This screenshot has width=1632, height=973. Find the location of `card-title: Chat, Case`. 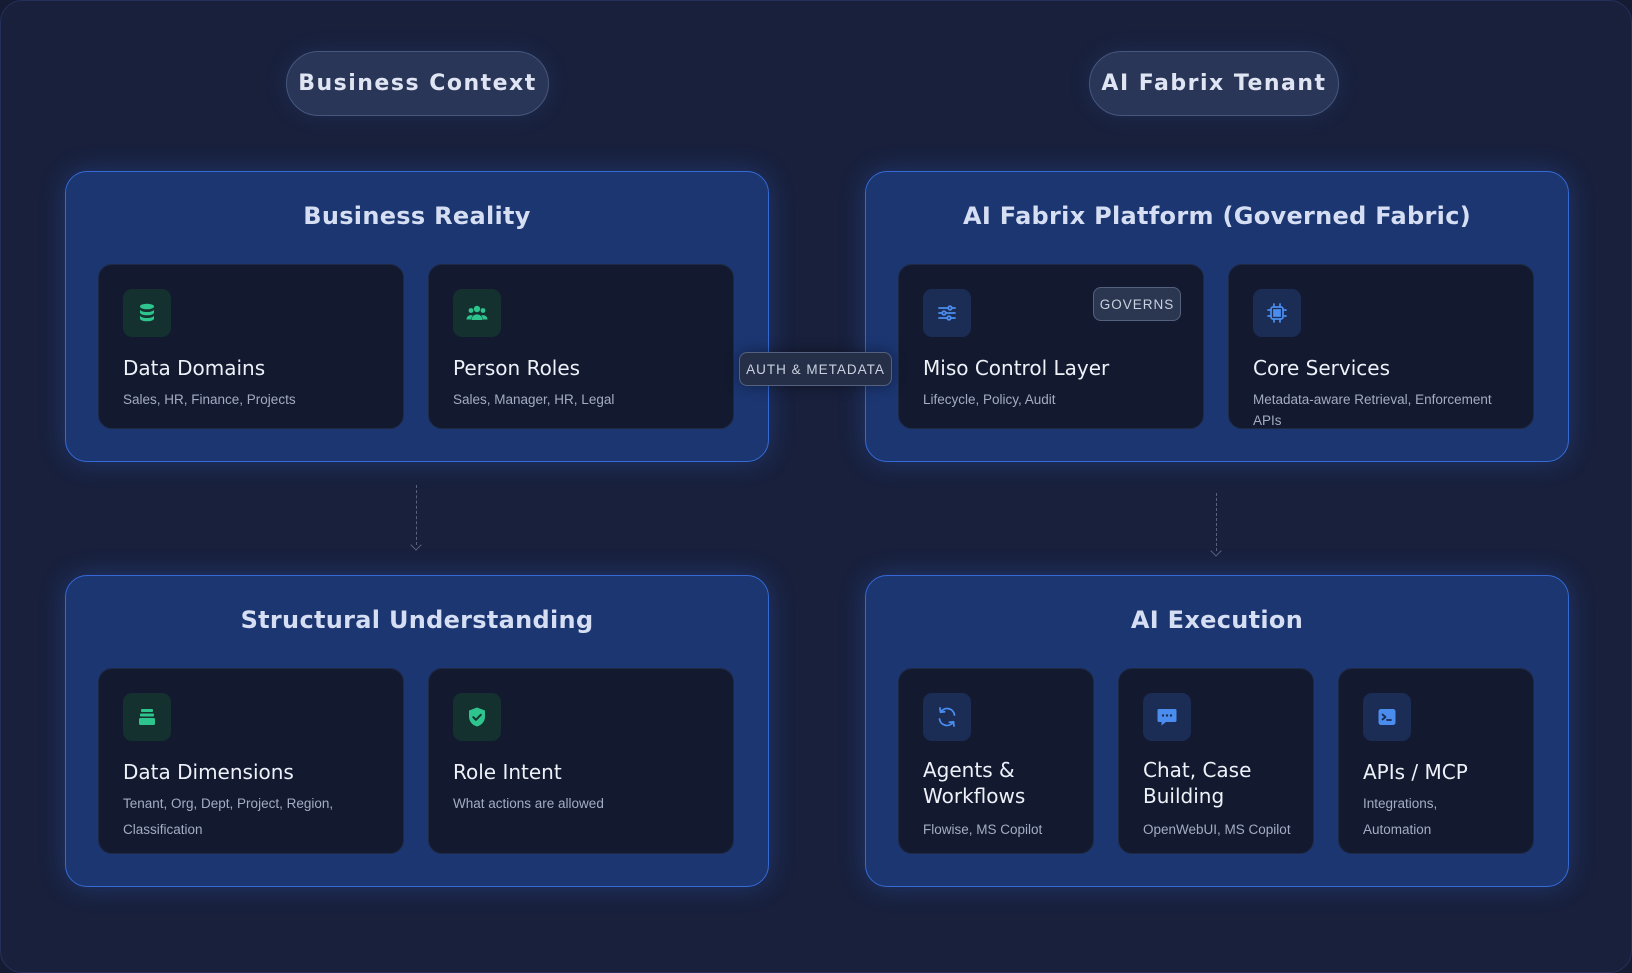

card-title: Chat, Case is located at coordinates (1197, 770).